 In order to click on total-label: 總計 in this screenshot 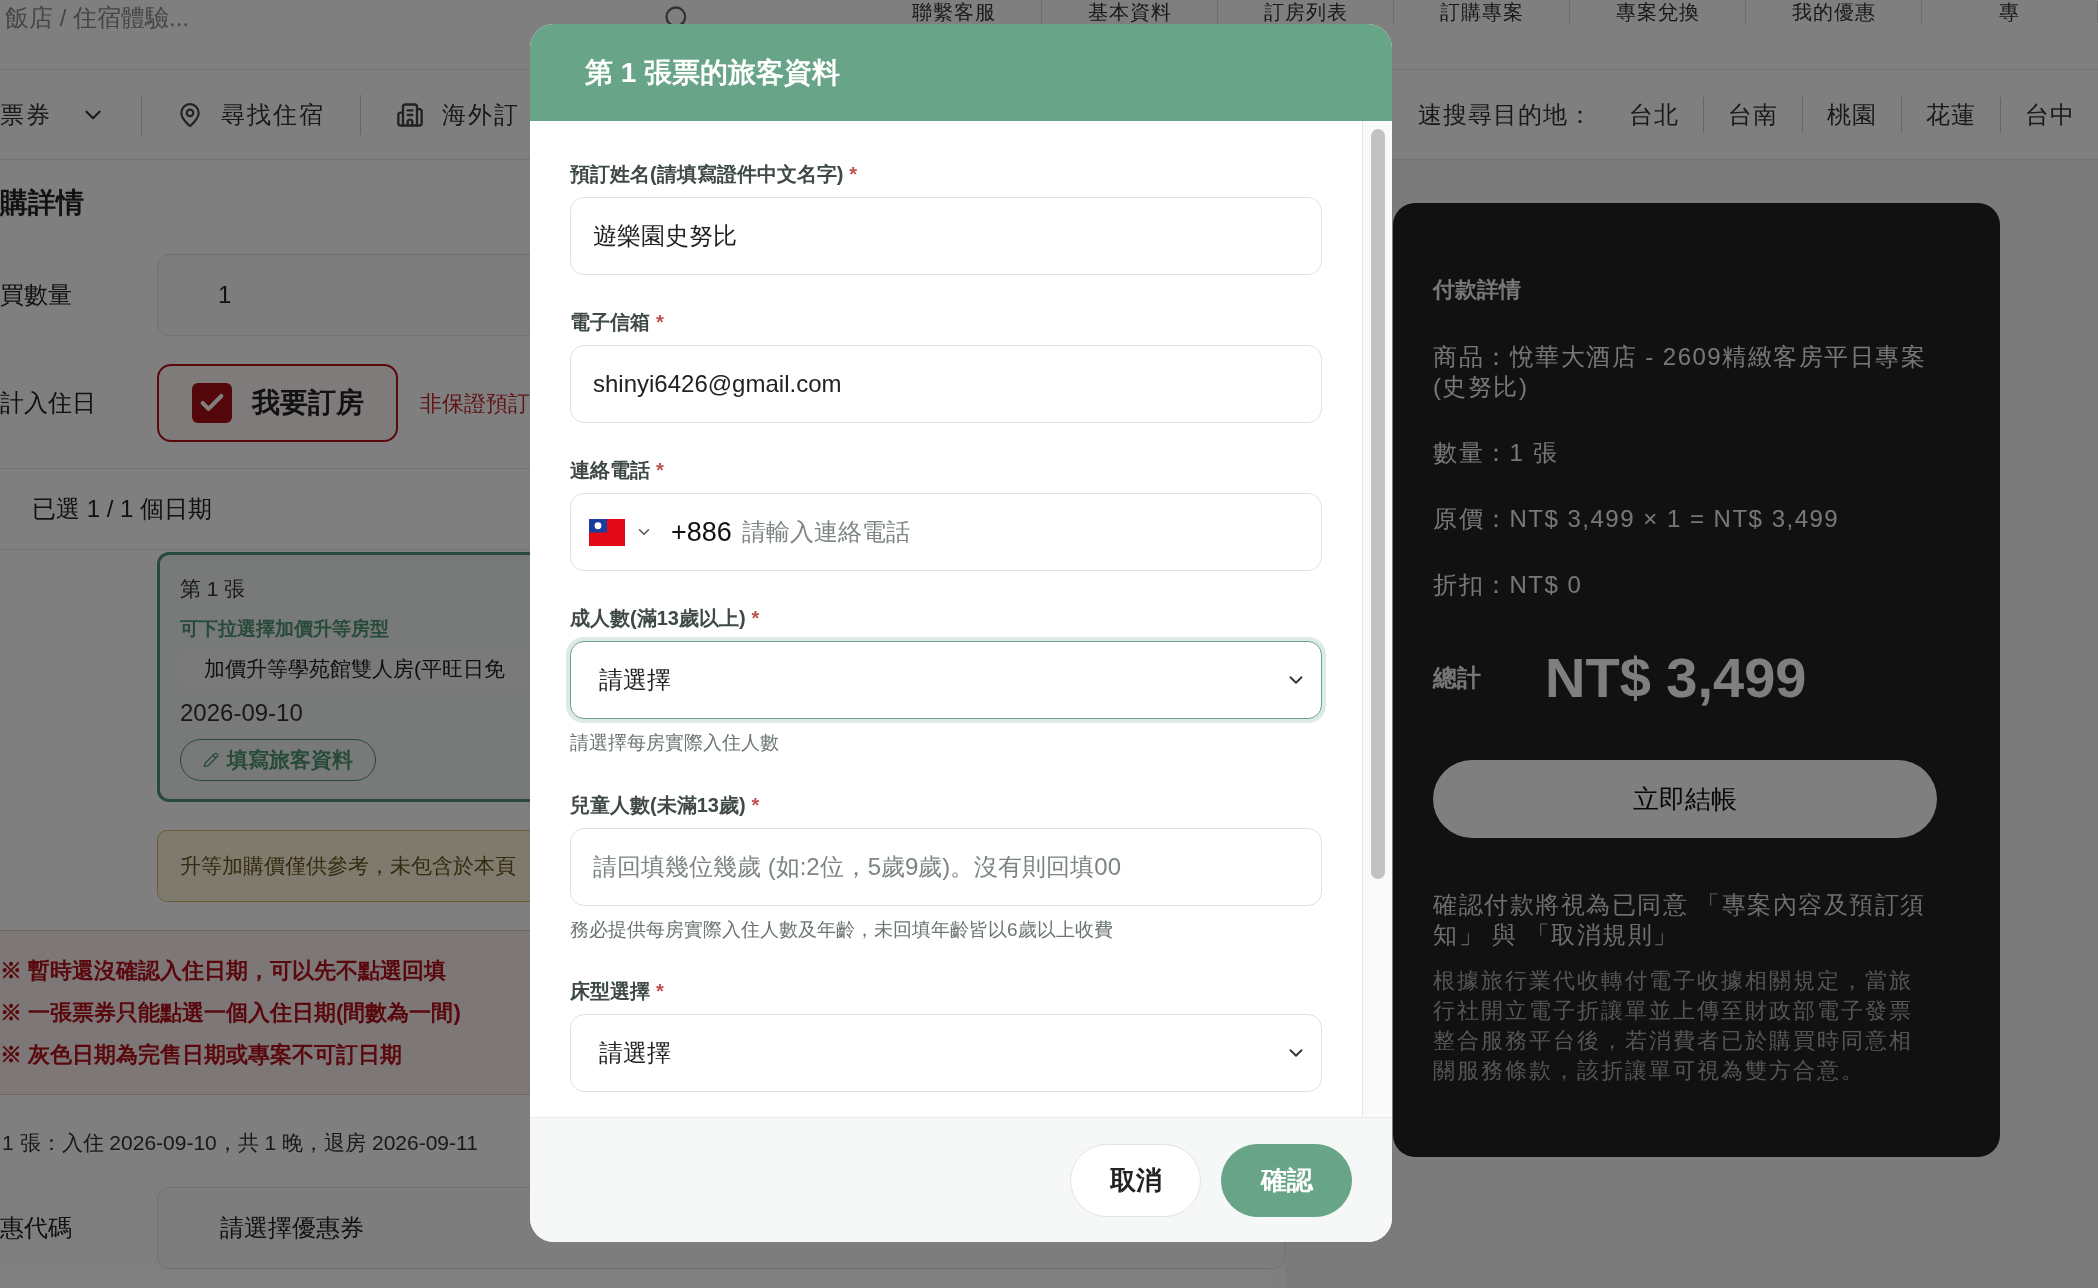, I will do `click(1457, 678)`.